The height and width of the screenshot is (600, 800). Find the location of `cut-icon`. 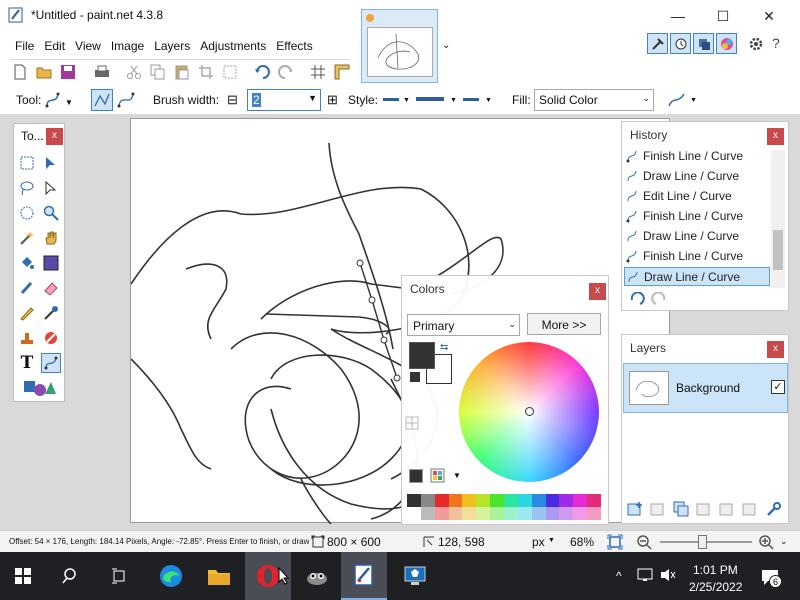

cut-icon is located at coordinates (134, 72).